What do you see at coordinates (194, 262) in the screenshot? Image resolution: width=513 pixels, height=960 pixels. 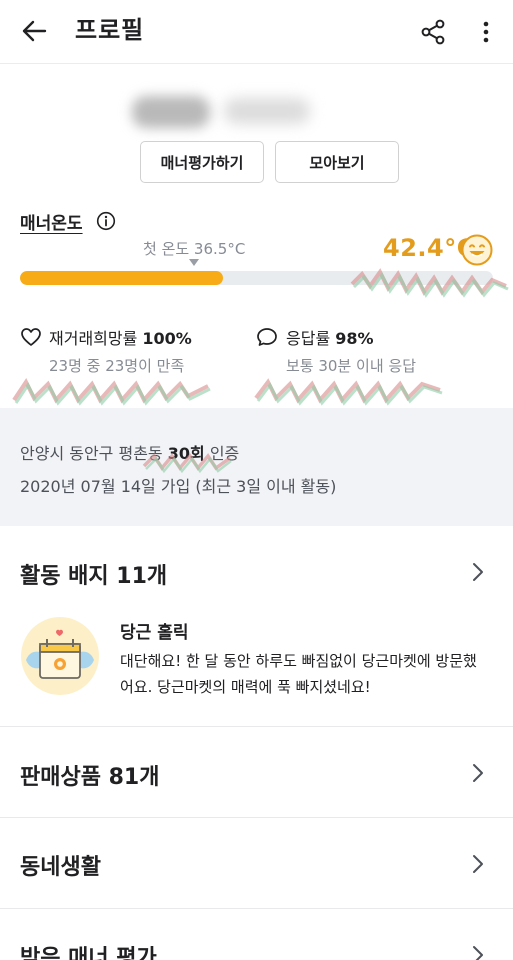 I see `first-temperature-marker` at bounding box center [194, 262].